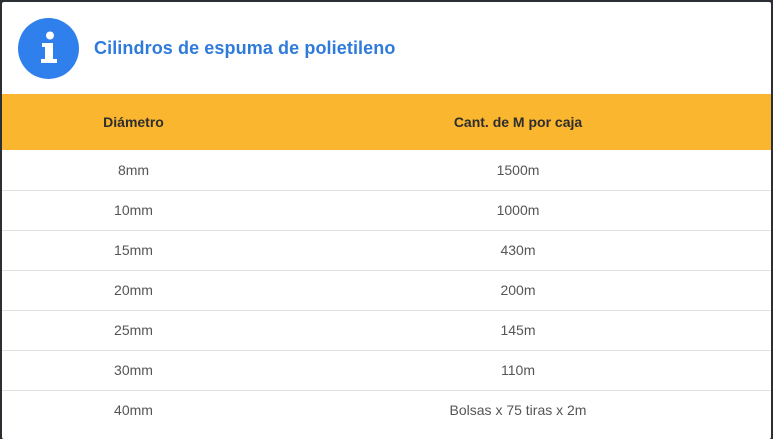  Describe the element at coordinates (518, 410) in the screenshot. I see `cell-cantidad: Bolsas x 75 tiras x 2m` at that location.